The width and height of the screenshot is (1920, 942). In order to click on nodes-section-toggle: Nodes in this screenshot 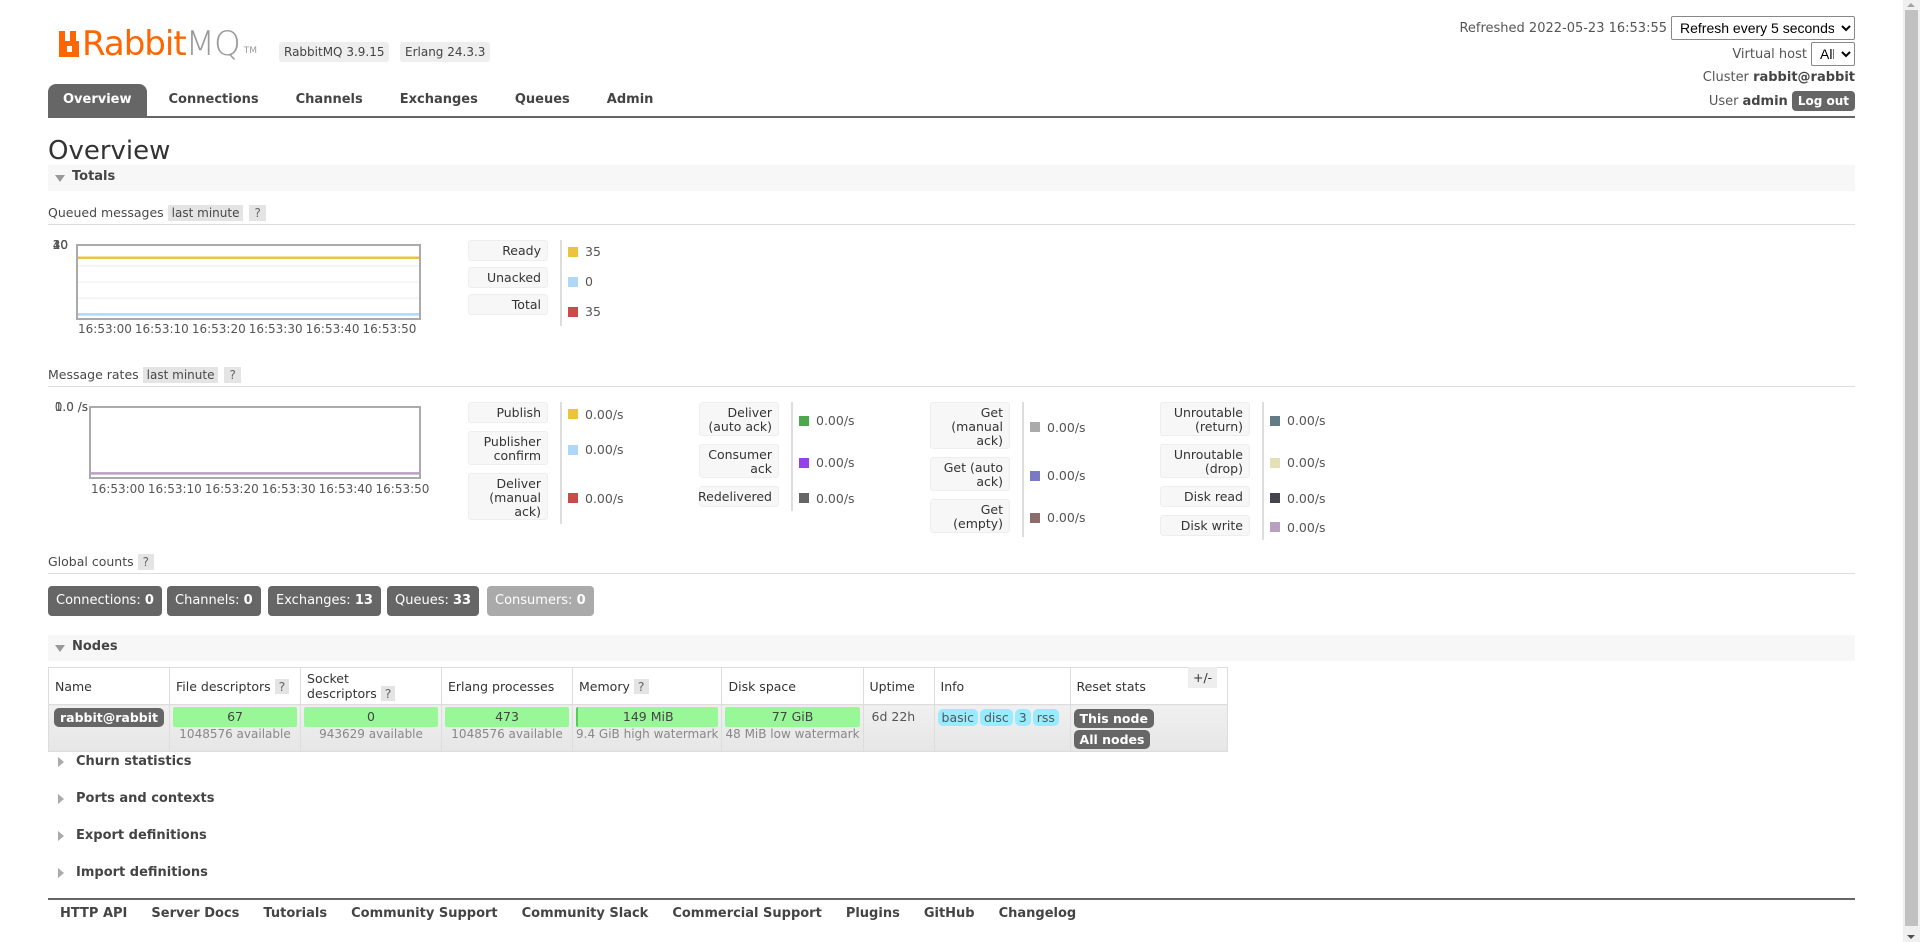, I will do `click(951, 648)`.